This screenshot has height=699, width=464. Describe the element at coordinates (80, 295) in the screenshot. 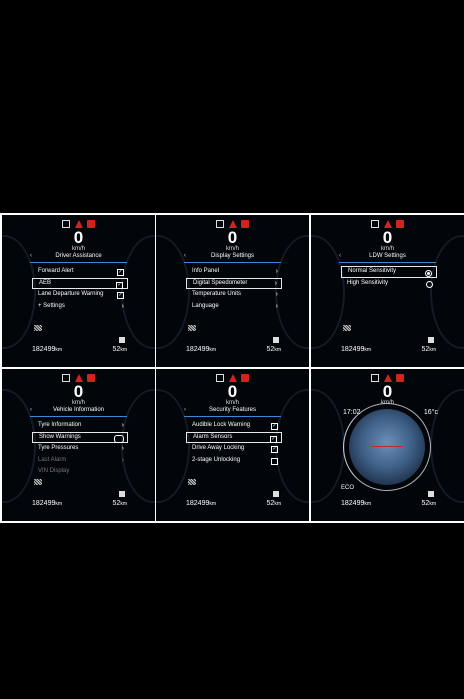

I see `menu-item: Lane Departure Warning ✓` at that location.